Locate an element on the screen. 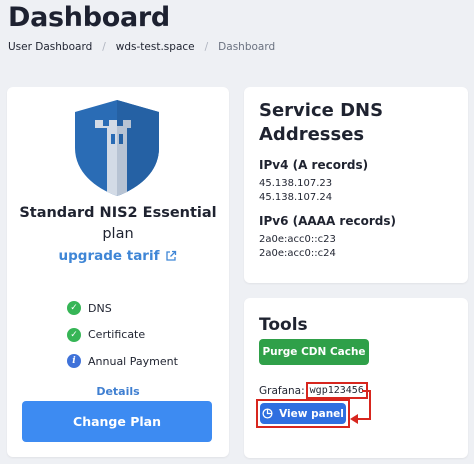 This screenshot has height=464, width=474. upgrade-label: upgrade tarif is located at coordinates (109, 256).